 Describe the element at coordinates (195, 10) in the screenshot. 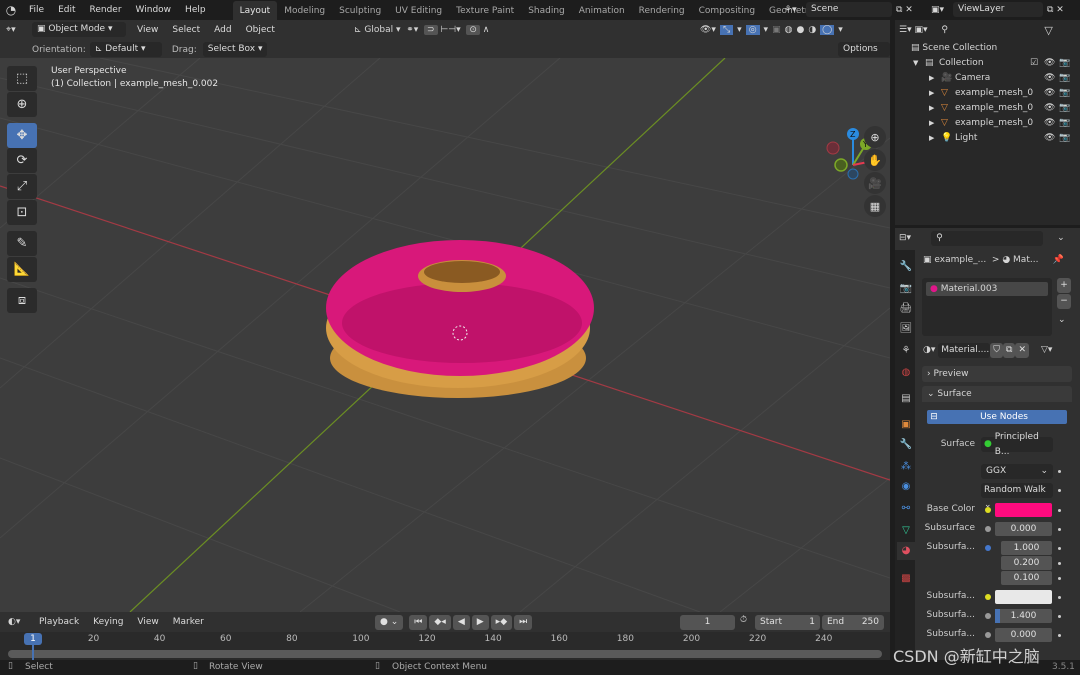

I see `menu-help: Help` at that location.